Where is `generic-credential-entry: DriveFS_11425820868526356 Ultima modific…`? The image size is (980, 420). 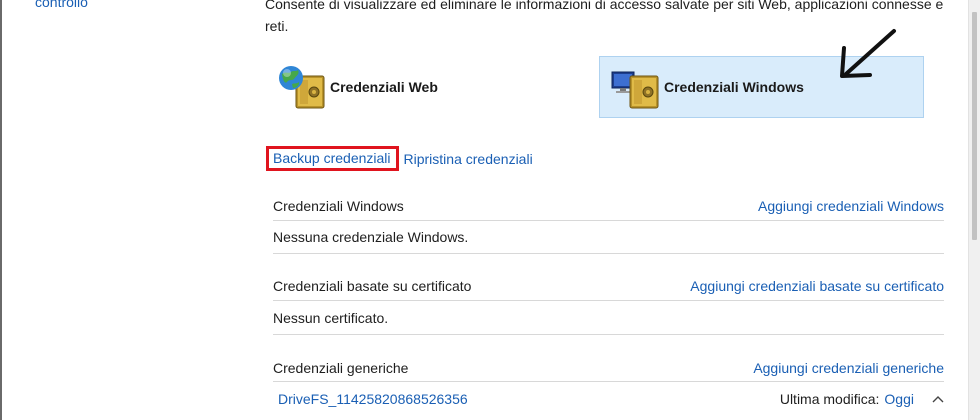
generic-credential-entry: DriveFS_11425820868526356 Ultima modific… is located at coordinates (611, 399).